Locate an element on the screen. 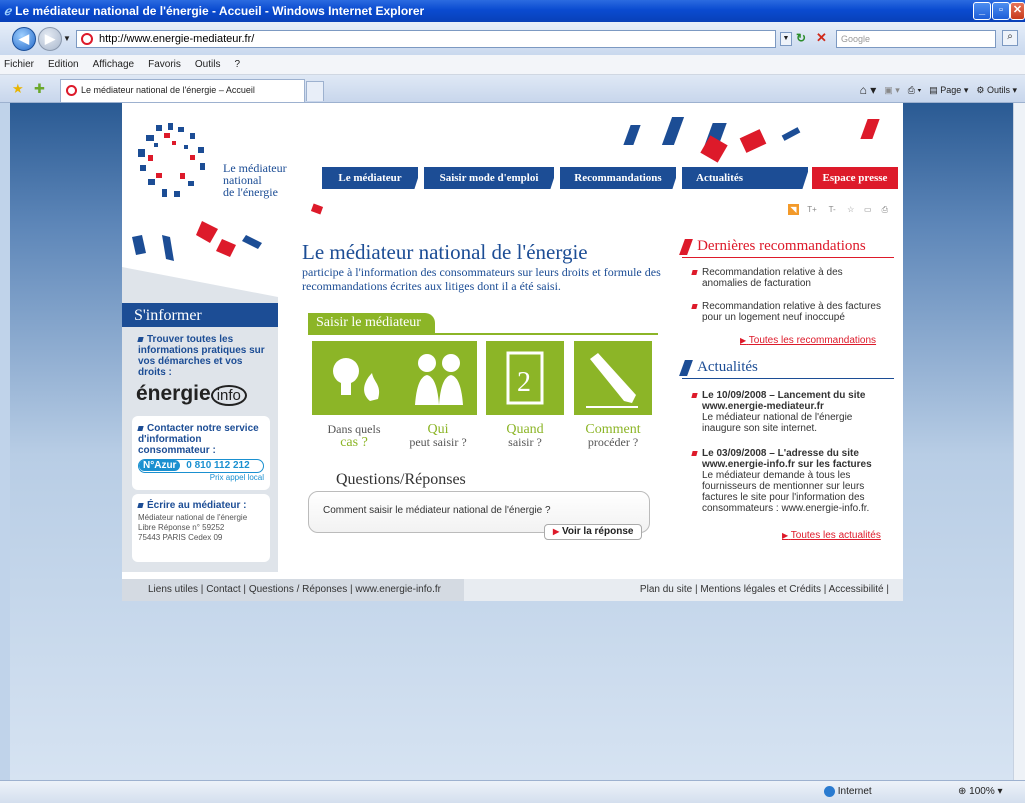 This screenshot has width=1025, height=803. star-icon: ☆ is located at coordinates (850, 210).